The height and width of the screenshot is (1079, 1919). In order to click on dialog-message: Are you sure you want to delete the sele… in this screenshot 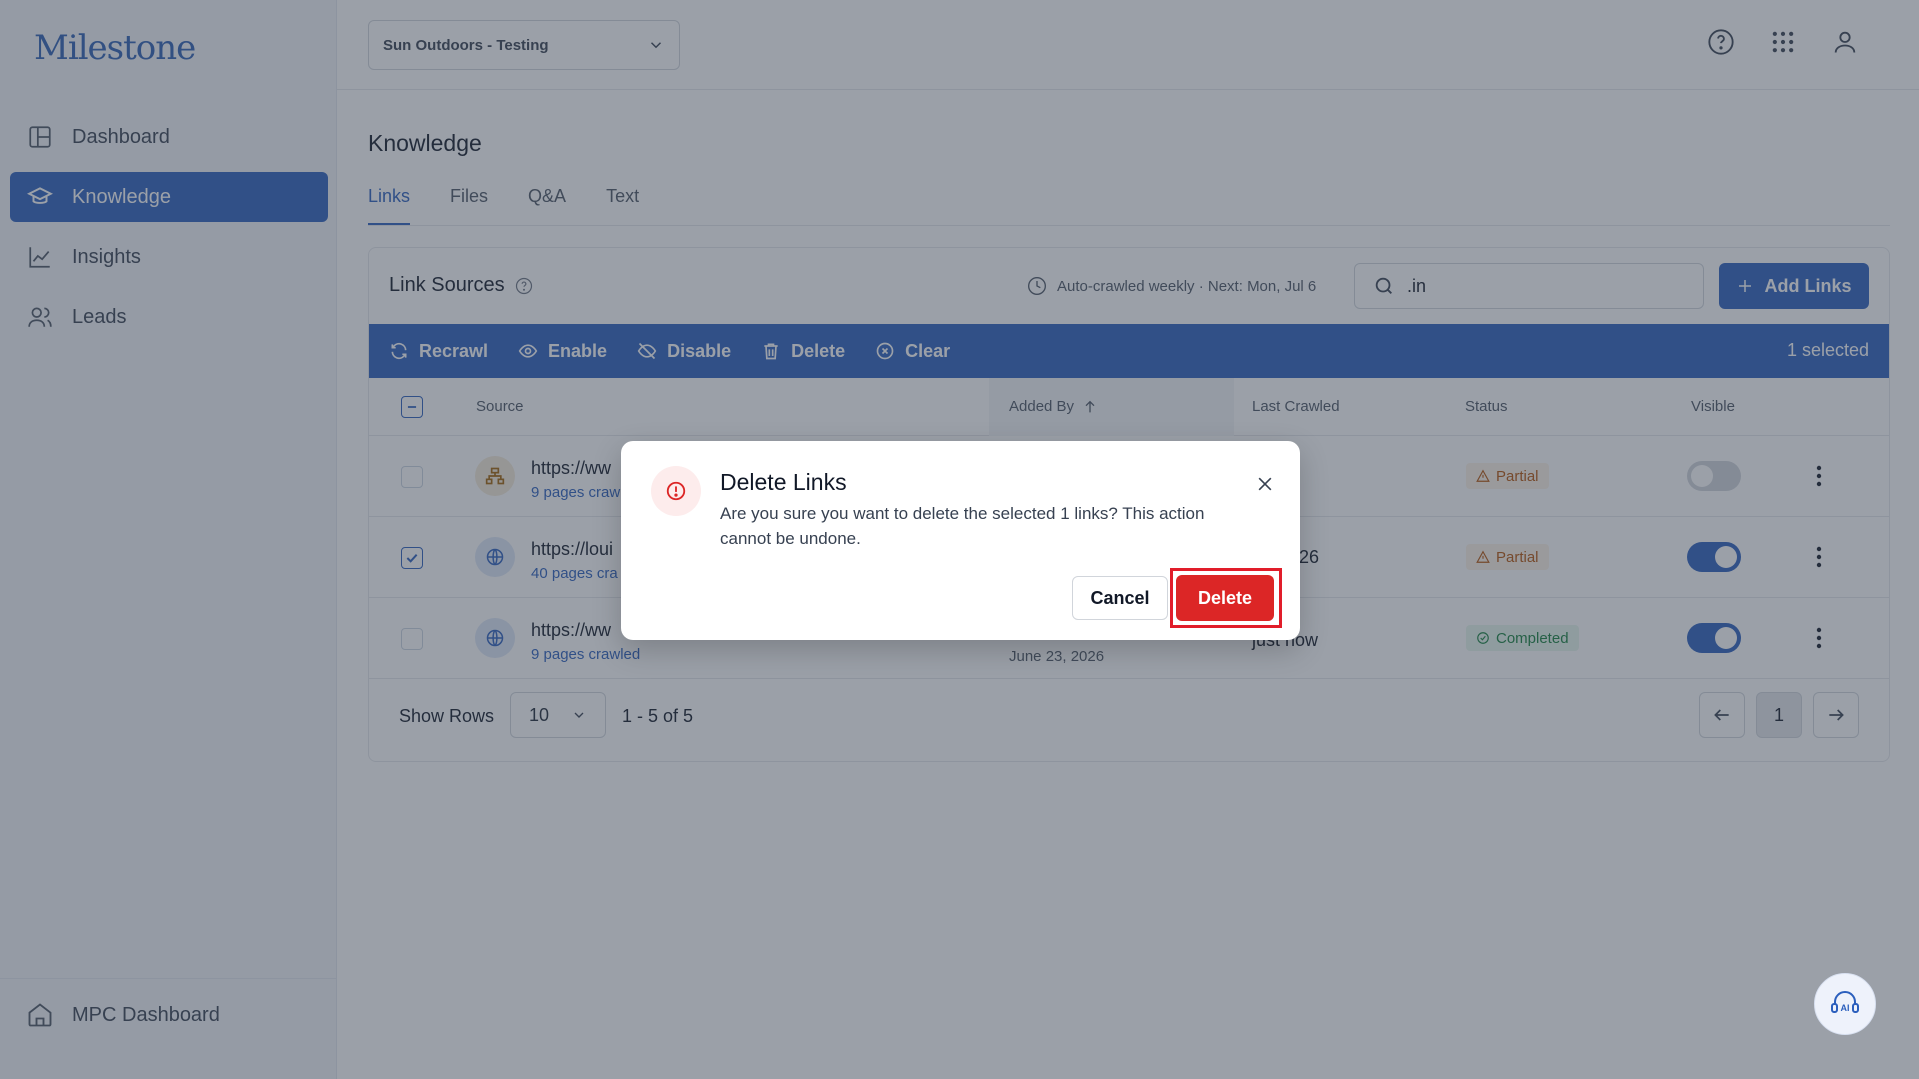, I will do `click(962, 526)`.